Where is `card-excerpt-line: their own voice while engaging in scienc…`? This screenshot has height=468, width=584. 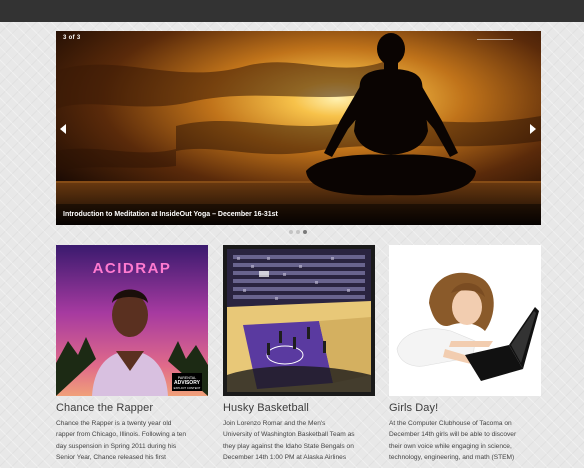
card-excerpt-line: their own voice while engaging in scienc… is located at coordinates (450, 446).